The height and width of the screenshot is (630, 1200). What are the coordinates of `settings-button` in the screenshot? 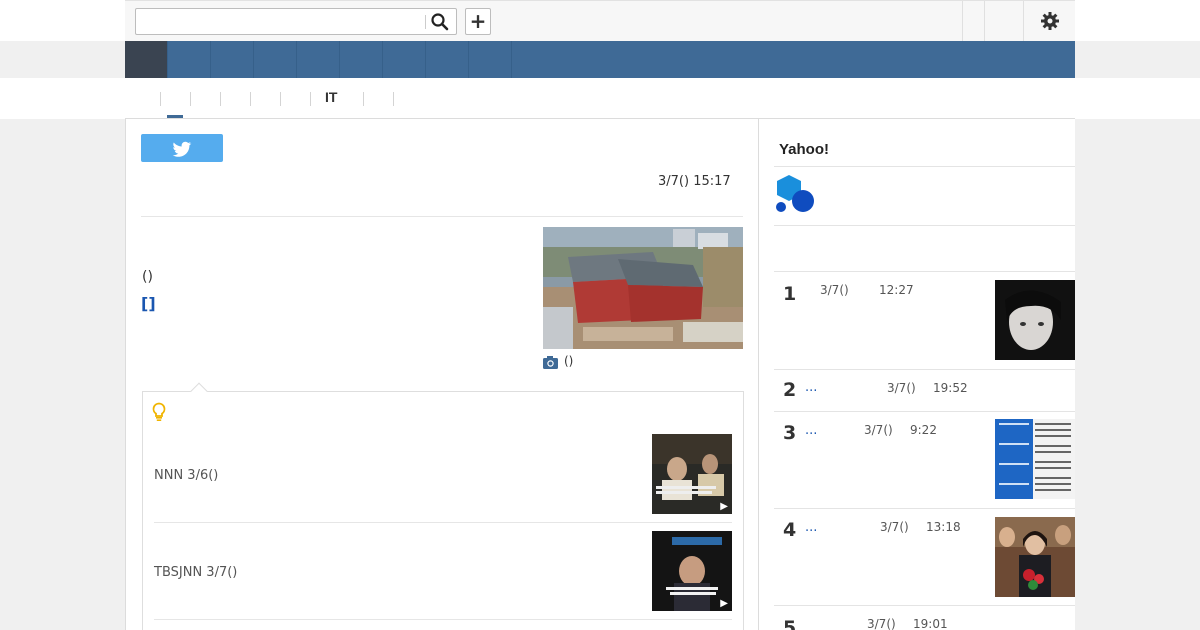 It's located at (1050, 21).